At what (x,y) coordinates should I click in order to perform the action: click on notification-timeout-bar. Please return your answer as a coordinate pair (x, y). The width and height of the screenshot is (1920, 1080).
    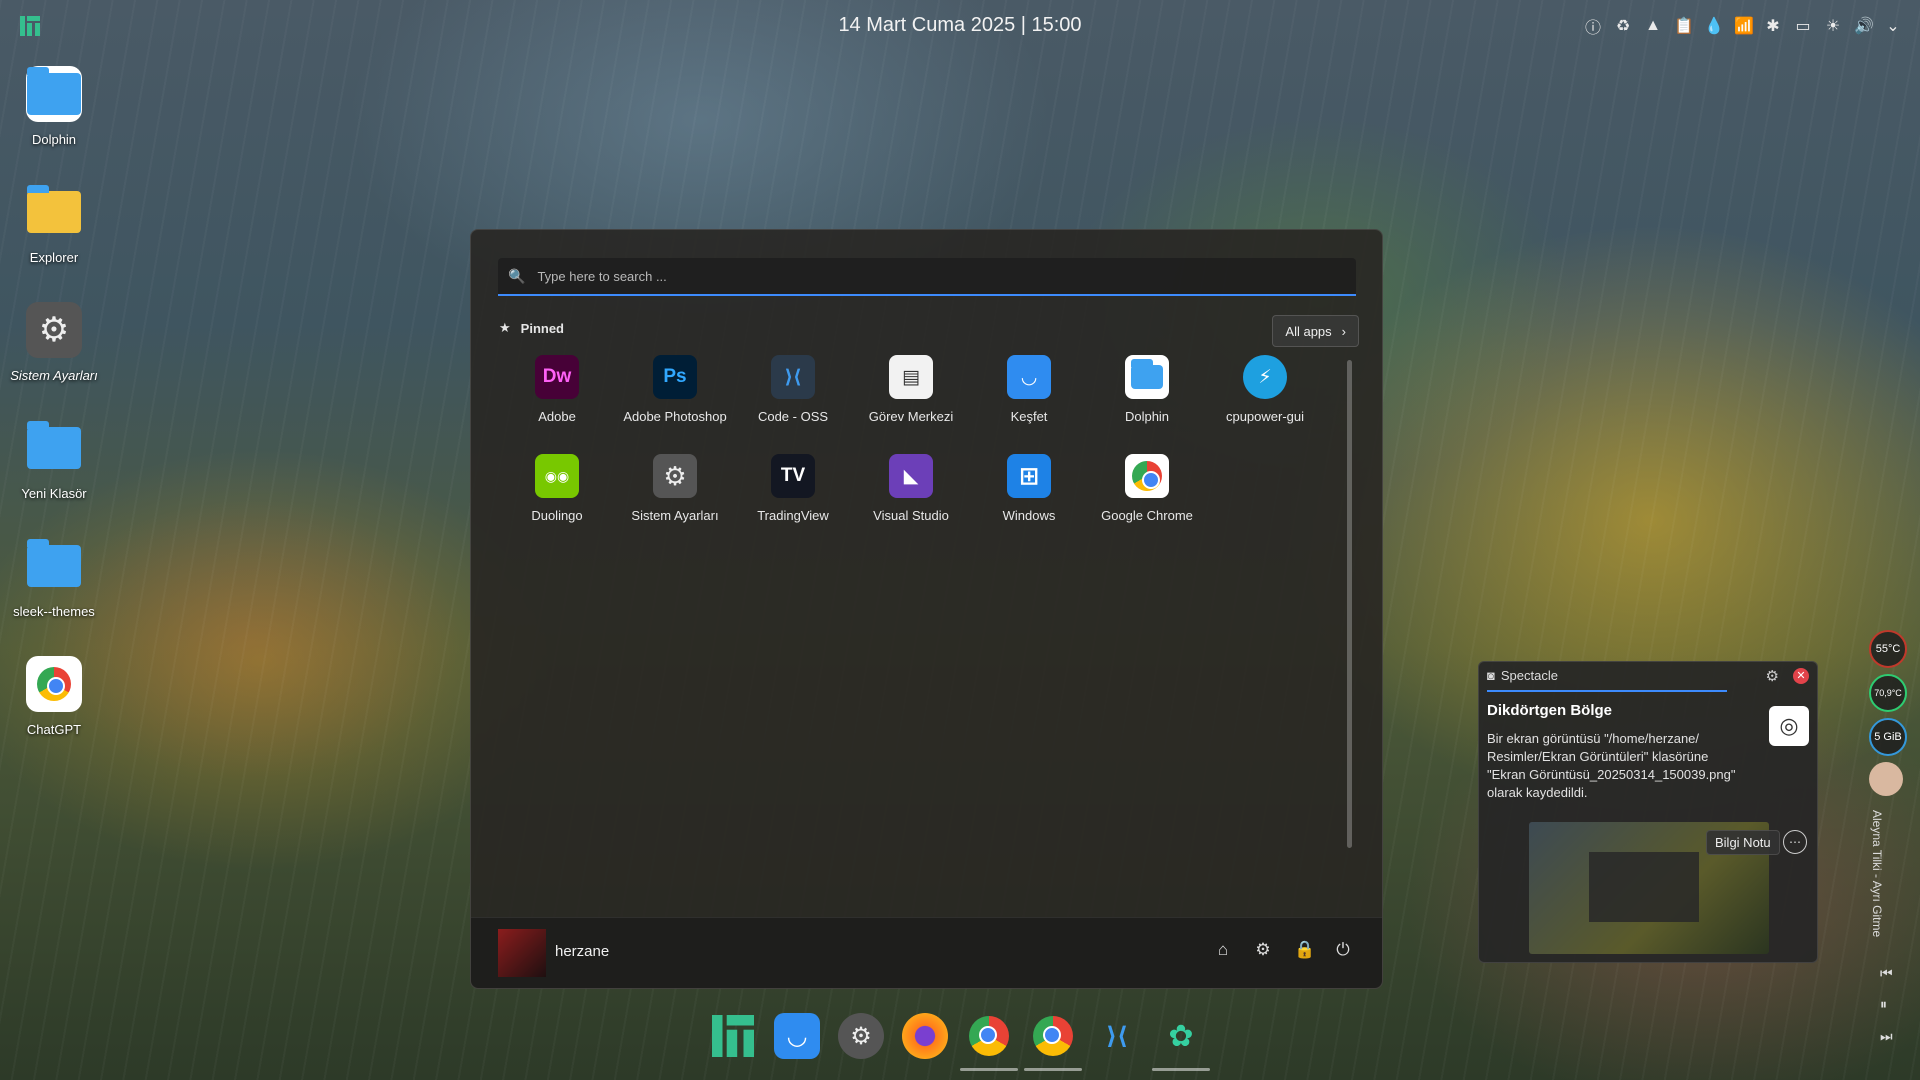
    Looking at the image, I should click on (1607, 691).